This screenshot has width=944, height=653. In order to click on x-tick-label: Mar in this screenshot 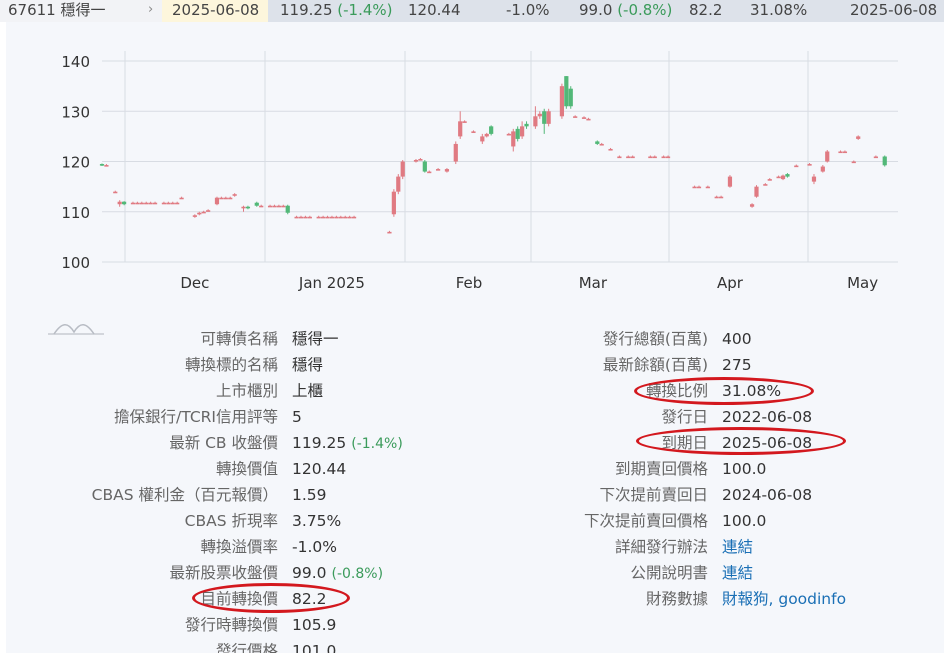, I will do `click(593, 283)`.